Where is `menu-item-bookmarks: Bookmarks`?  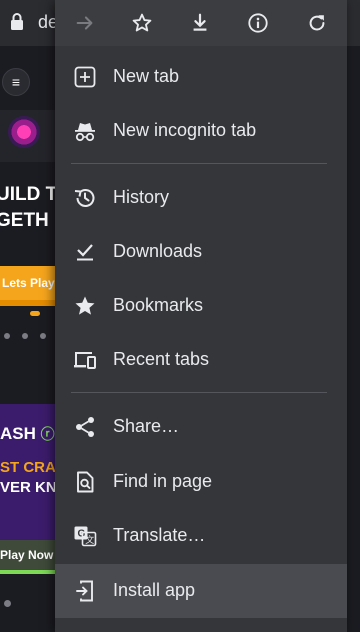 menu-item-bookmarks: Bookmarks is located at coordinates (201, 306).